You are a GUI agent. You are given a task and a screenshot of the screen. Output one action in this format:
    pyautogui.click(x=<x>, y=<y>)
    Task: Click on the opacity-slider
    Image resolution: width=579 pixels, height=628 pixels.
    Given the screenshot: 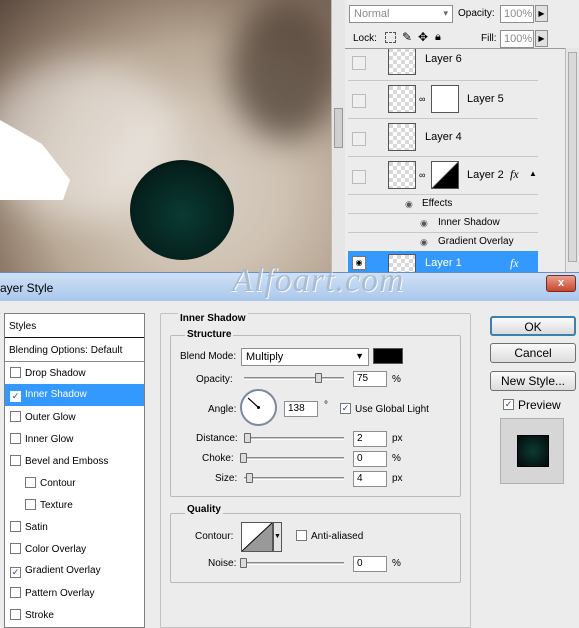 What is the action you would take?
    pyautogui.click(x=294, y=378)
    